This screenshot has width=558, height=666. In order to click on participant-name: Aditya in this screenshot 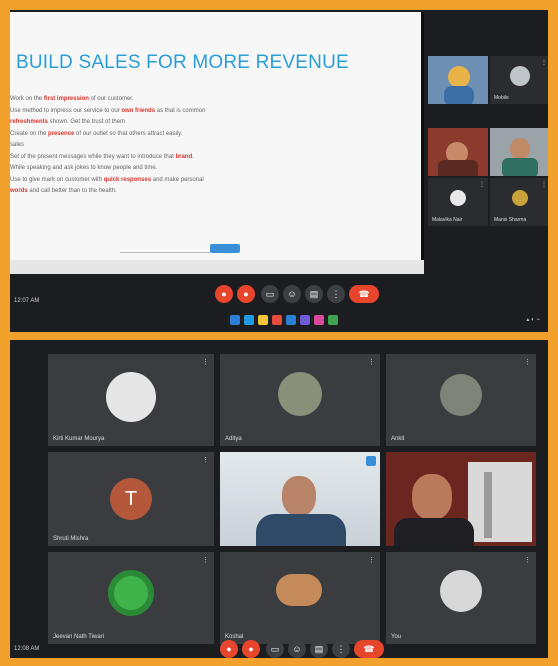, I will do `click(233, 439)`.